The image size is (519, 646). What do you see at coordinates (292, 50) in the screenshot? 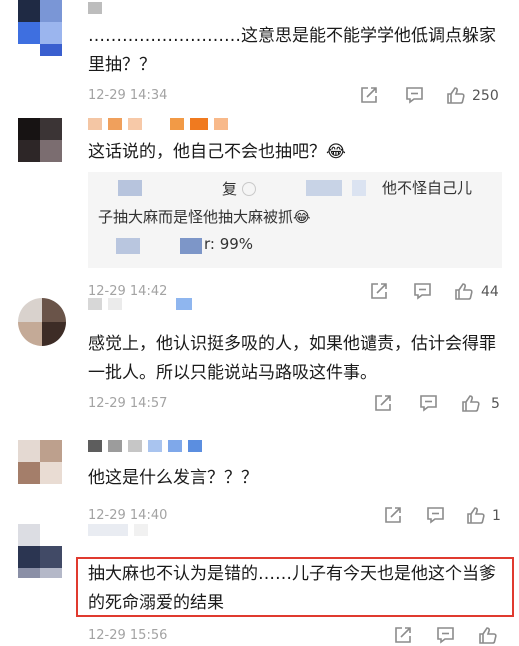
I see `comment-text: ………………………这意思是能不能学学他低调点躲家里抽？？` at bounding box center [292, 50].